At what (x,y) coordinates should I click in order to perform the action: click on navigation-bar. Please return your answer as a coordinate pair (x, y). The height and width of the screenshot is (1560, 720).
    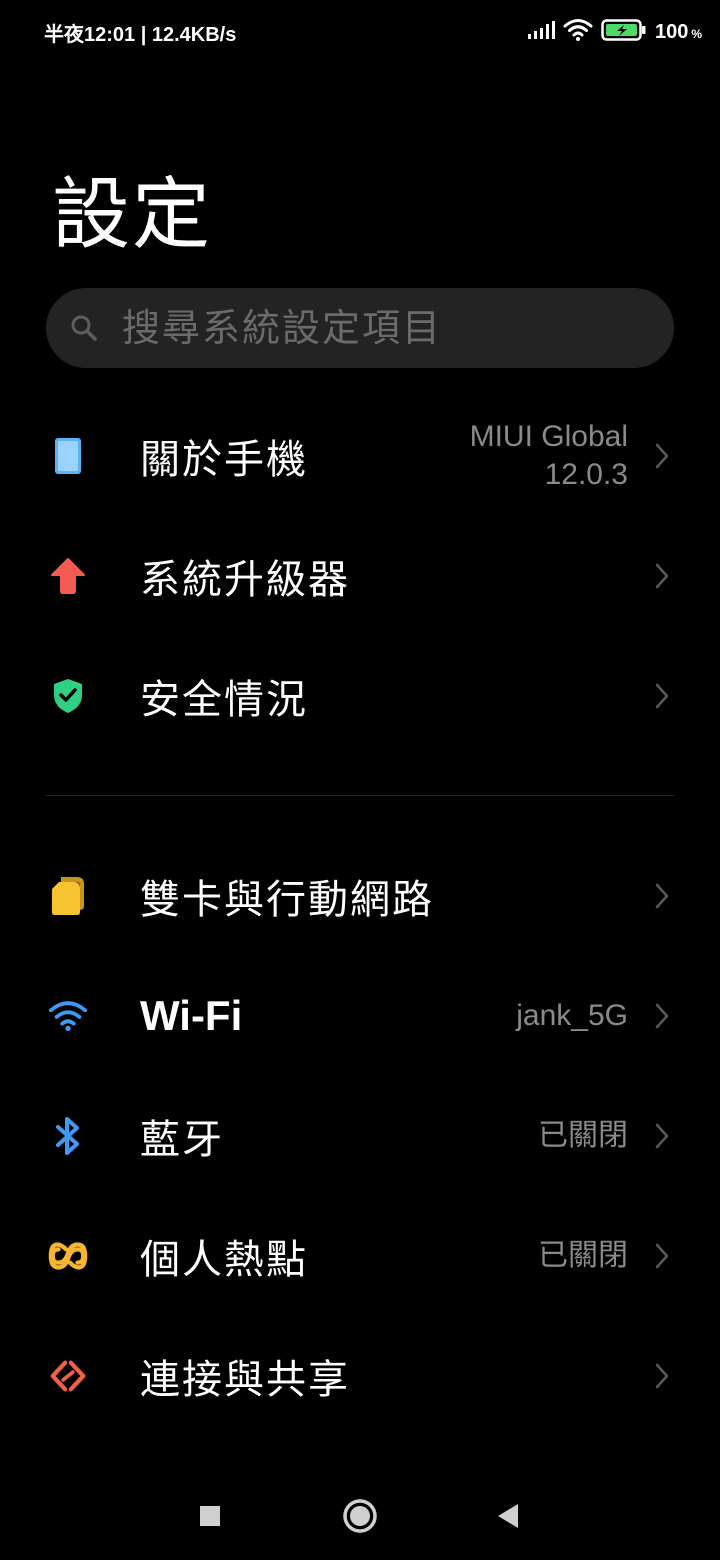
    Looking at the image, I should click on (360, 1515).